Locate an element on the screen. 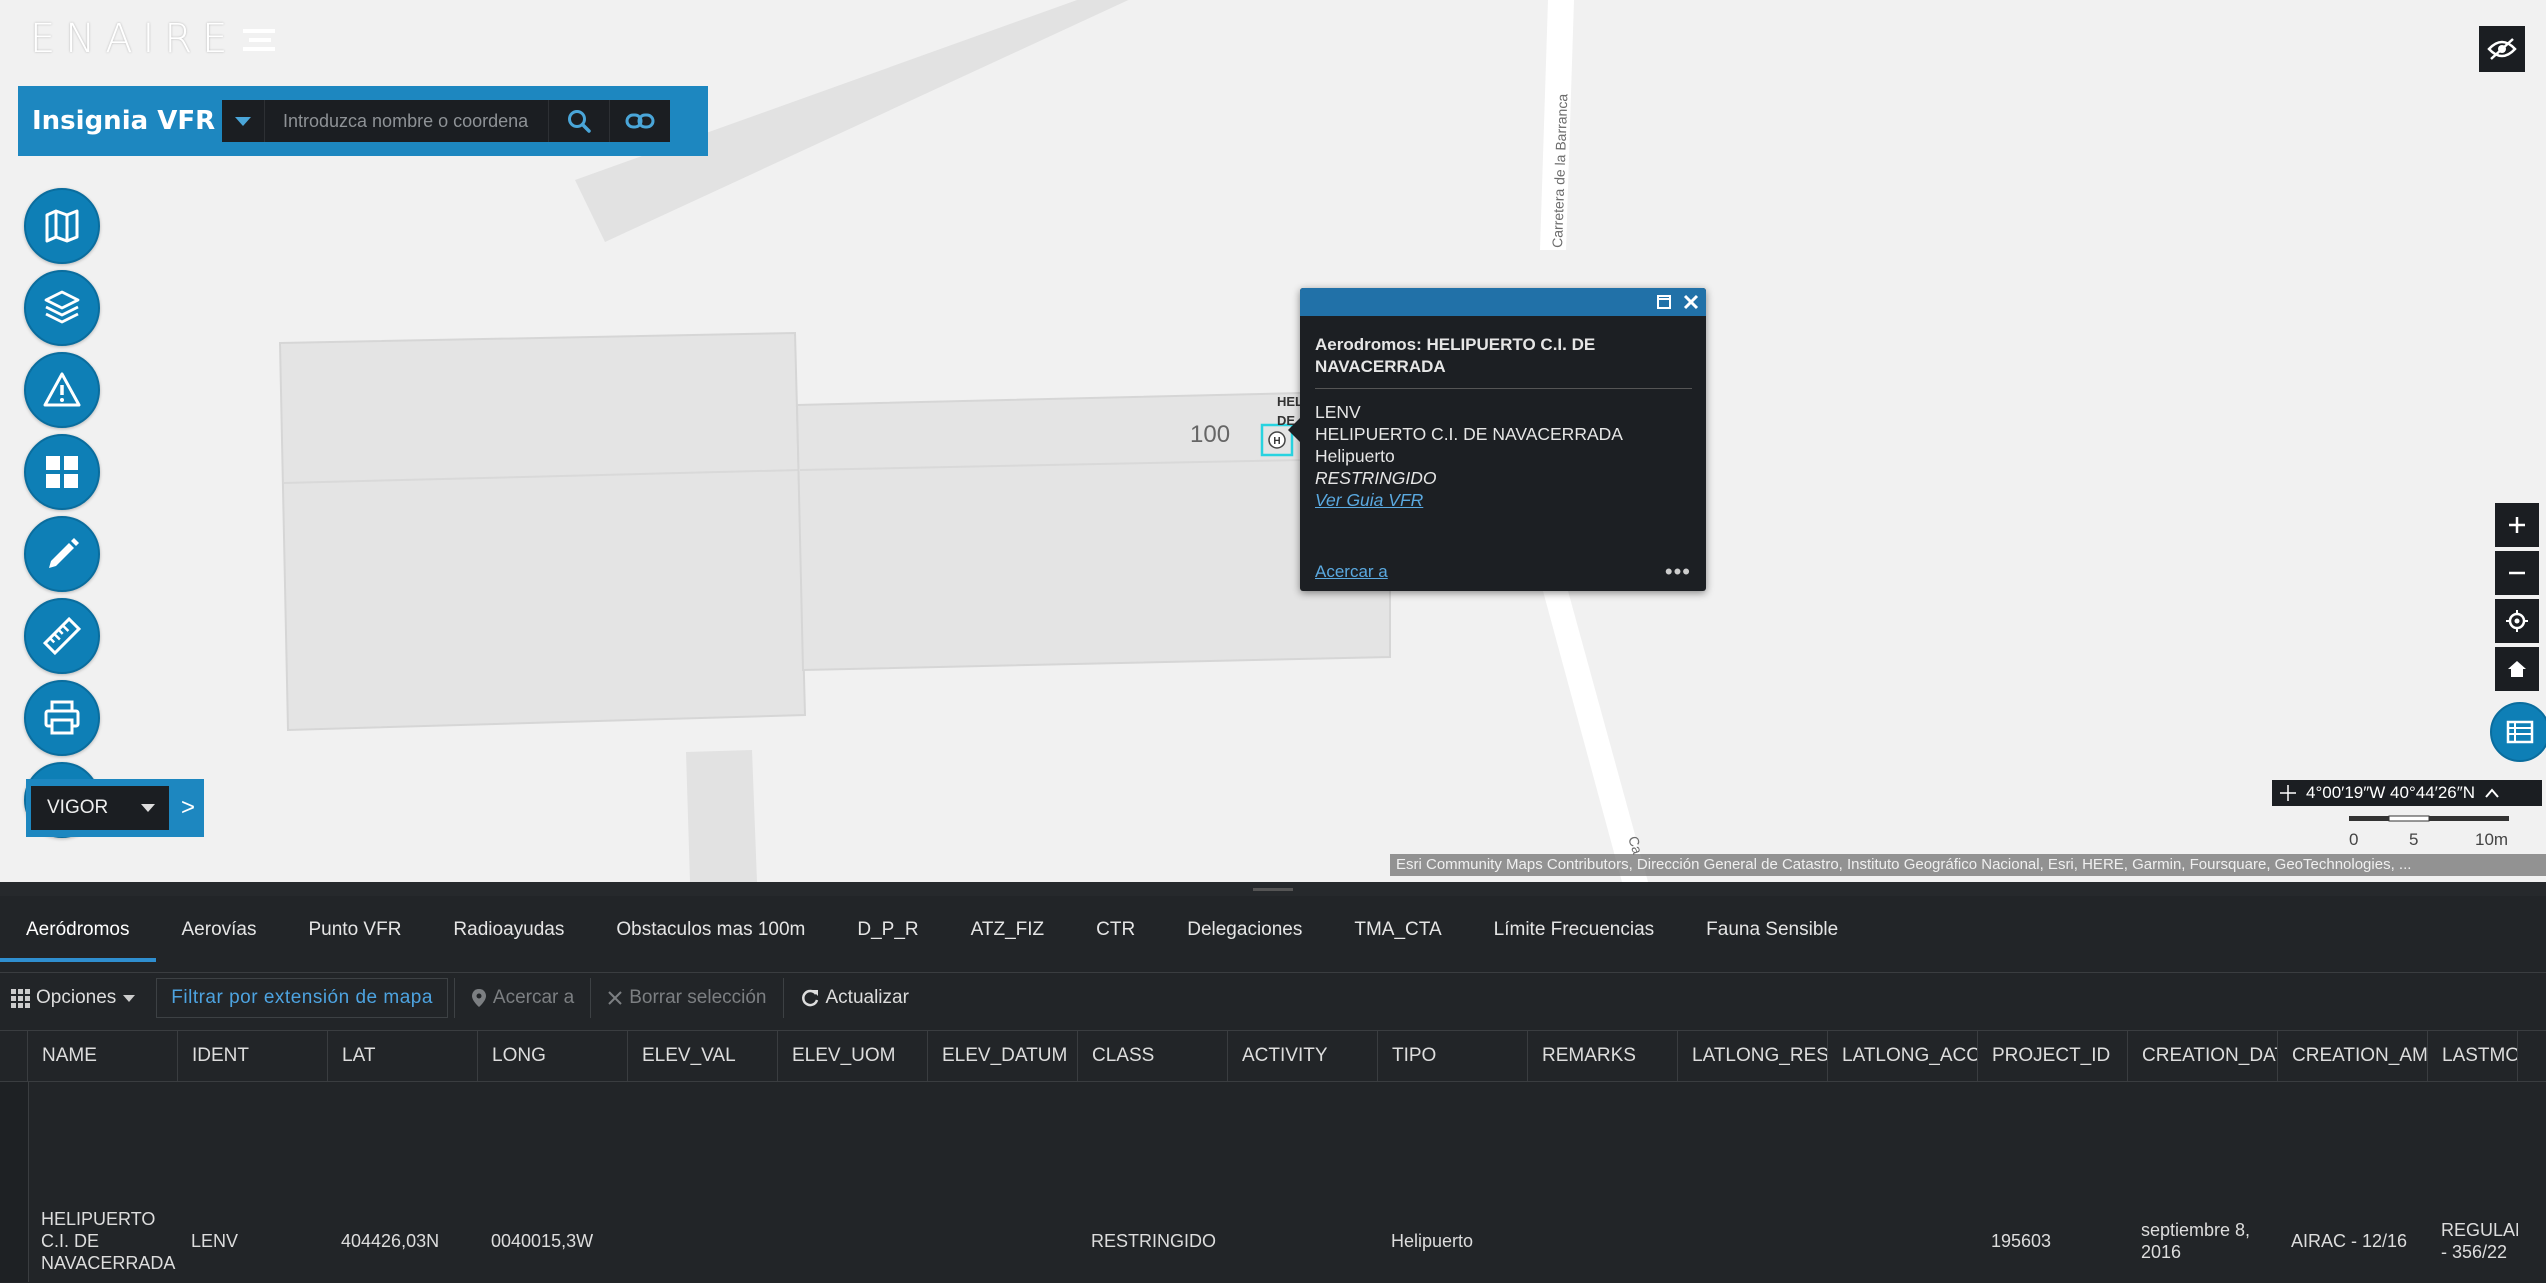  more-actions-button: ••• is located at coordinates (1678, 572).